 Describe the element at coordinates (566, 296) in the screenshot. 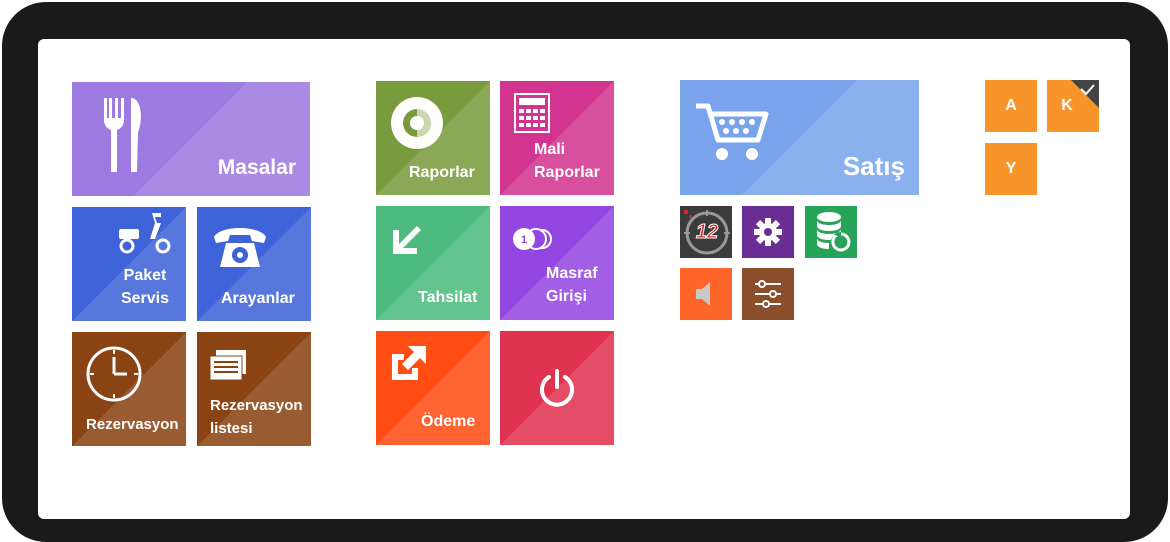

I see `label-line: Girişi` at that location.